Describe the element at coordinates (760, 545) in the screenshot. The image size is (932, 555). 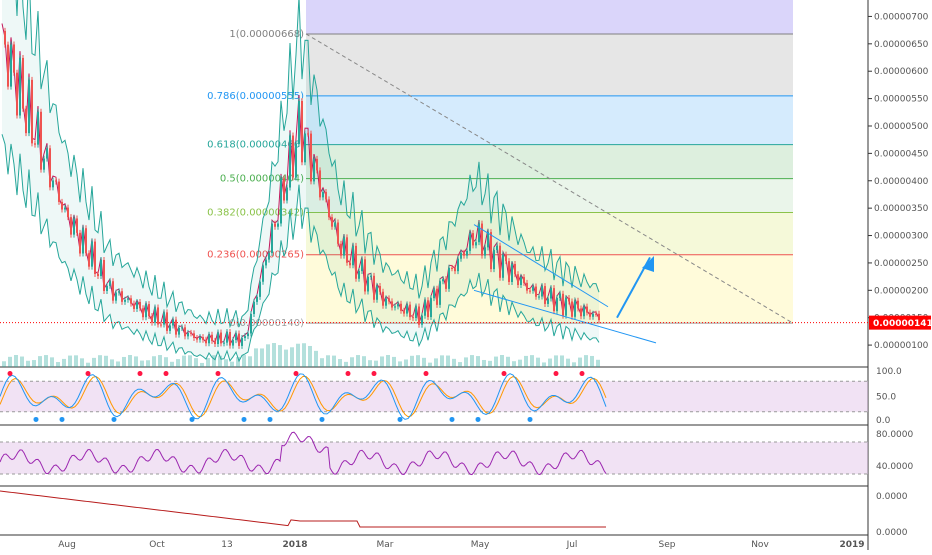
I see `x-tick-label: Nov` at that location.